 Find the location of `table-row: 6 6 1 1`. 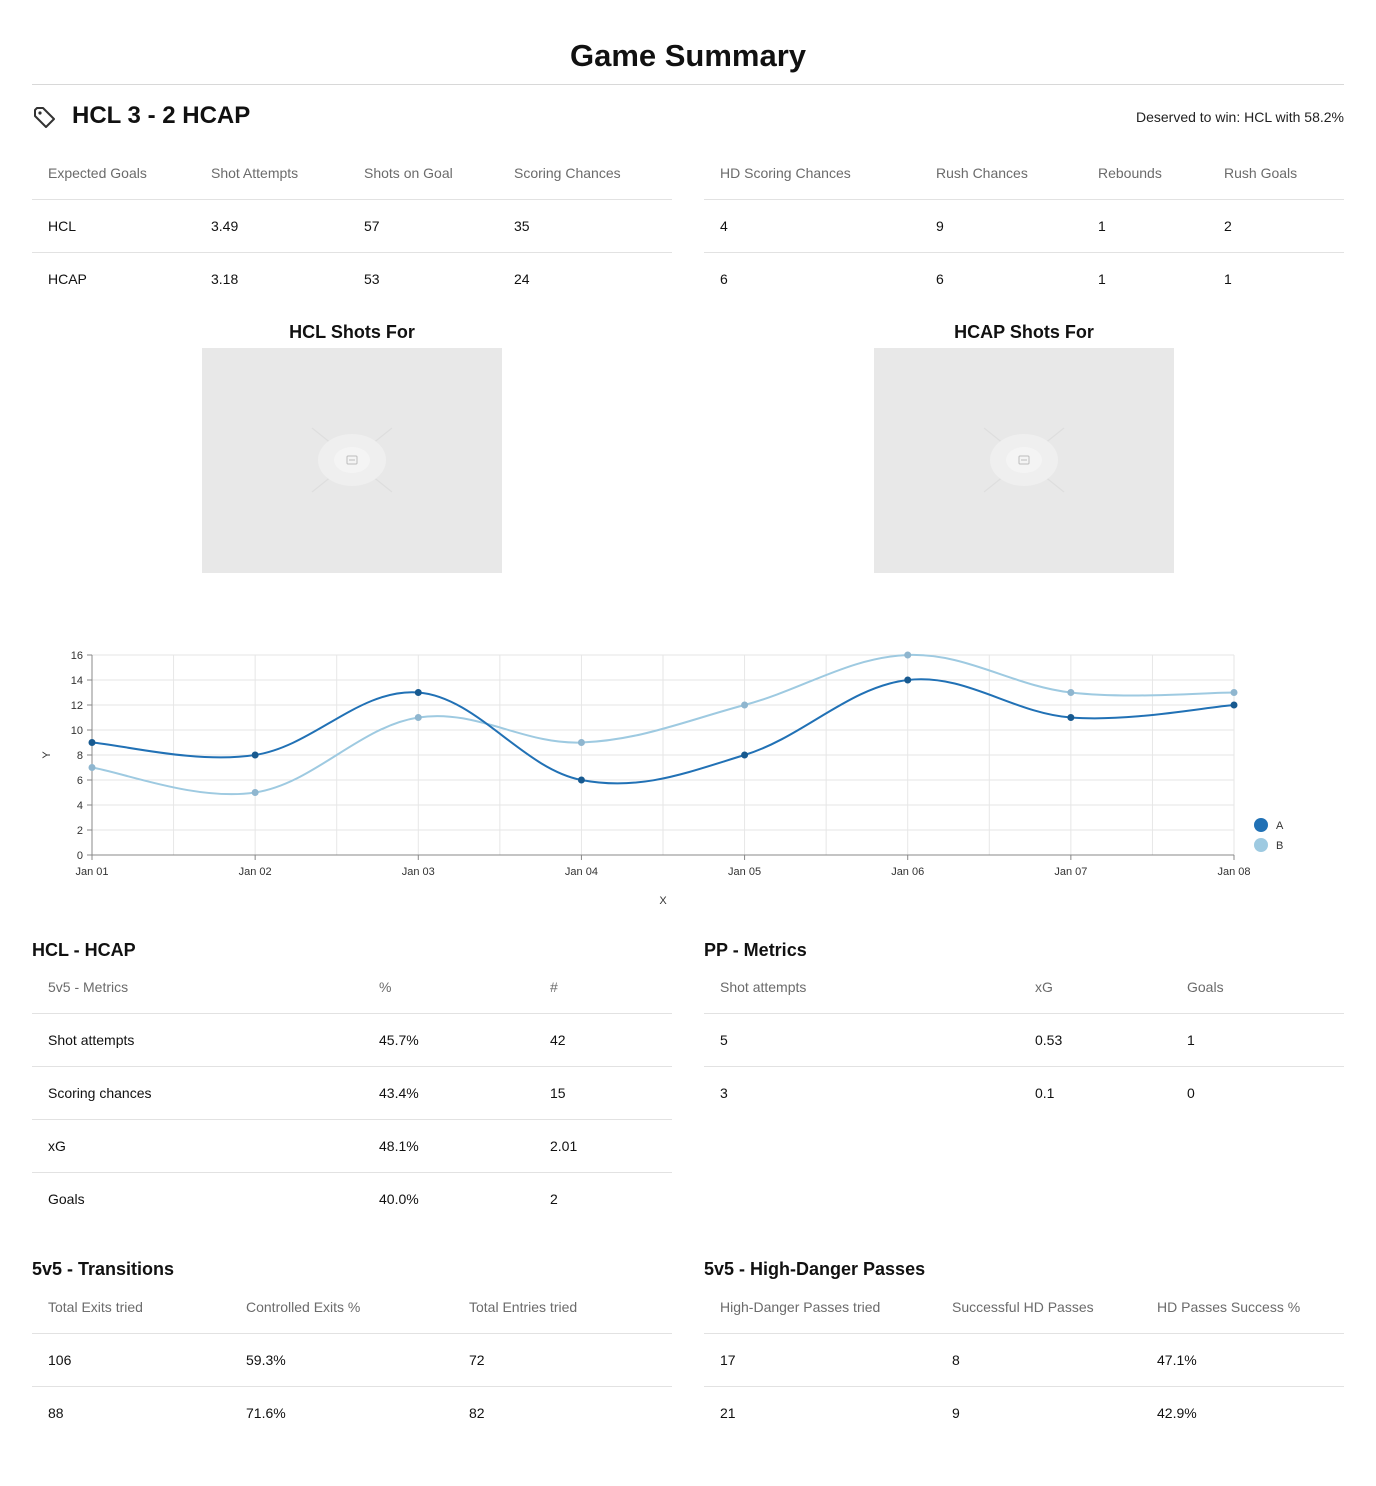

table-row: 6 6 1 1 is located at coordinates (1024, 278).